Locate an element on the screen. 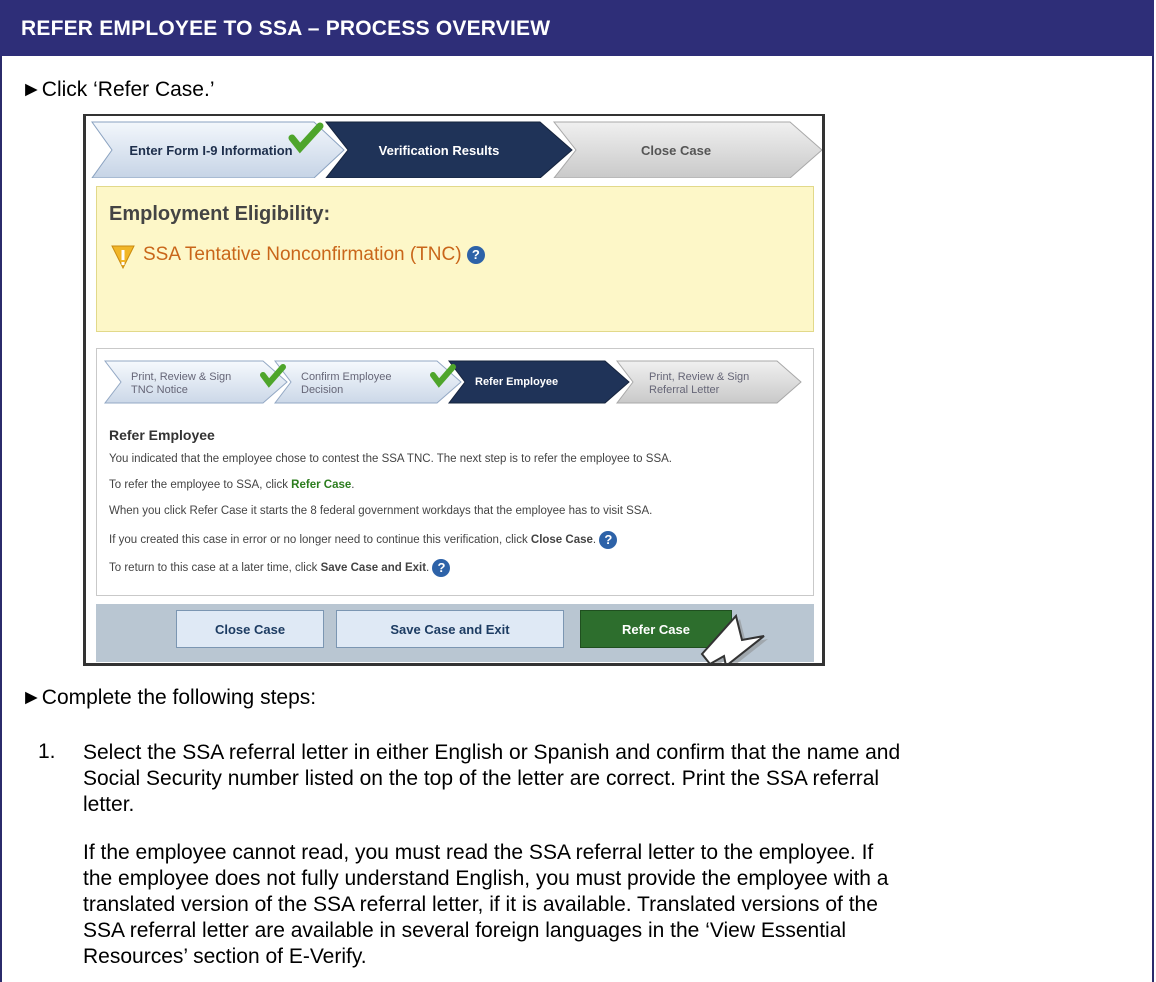  step-enter-form-i9: Enter Form I-9 Information is located at coordinates (211, 150).